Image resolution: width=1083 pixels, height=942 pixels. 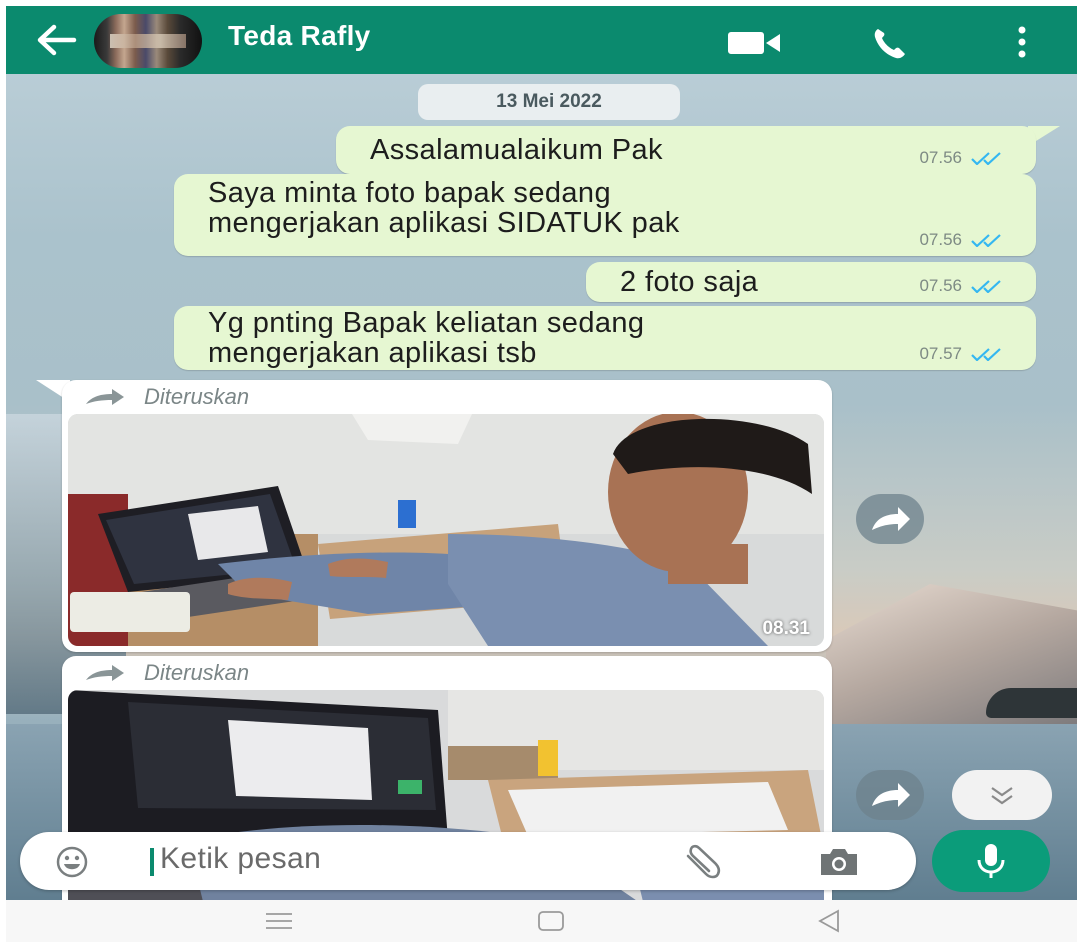 What do you see at coordinates (152, 862) in the screenshot?
I see `text-cursor` at bounding box center [152, 862].